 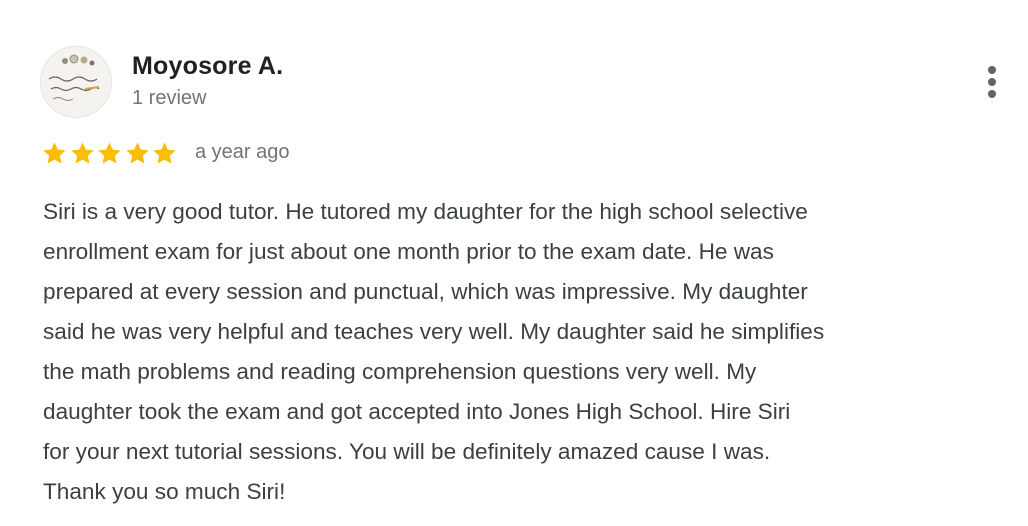 What do you see at coordinates (993, 82) in the screenshot?
I see `more-options-button` at bounding box center [993, 82].